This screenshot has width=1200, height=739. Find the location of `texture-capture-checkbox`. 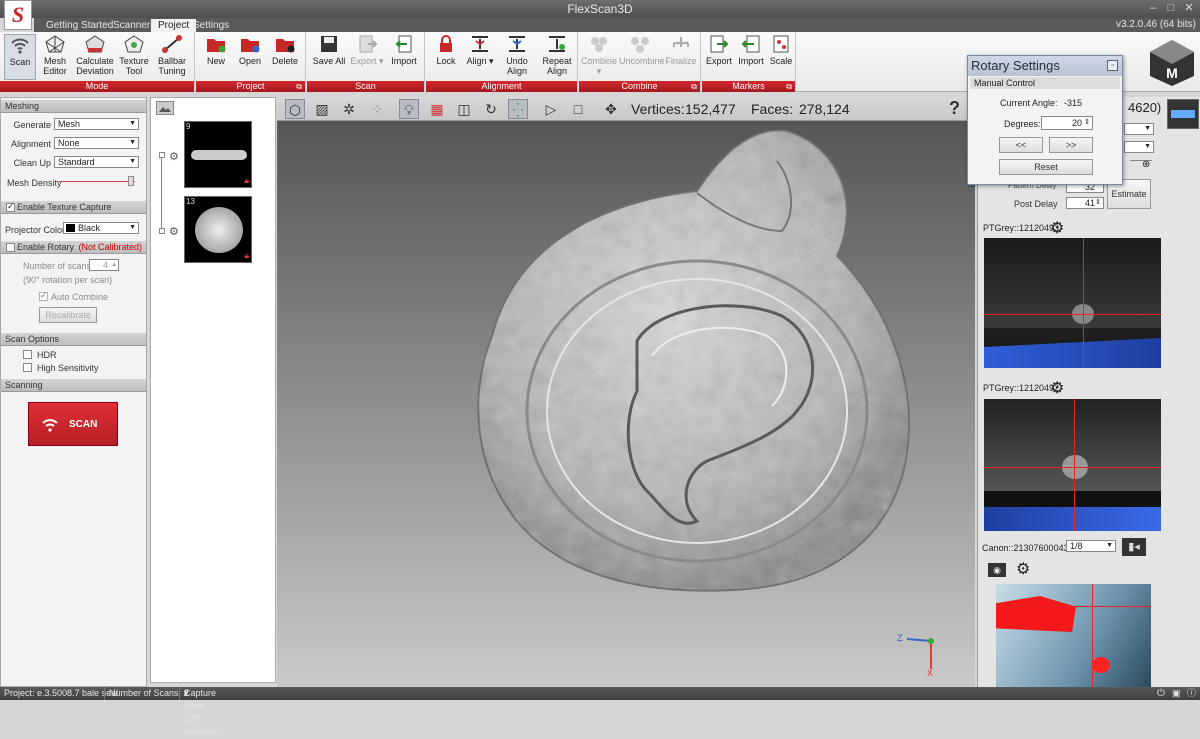

texture-capture-checkbox is located at coordinates (10, 206).